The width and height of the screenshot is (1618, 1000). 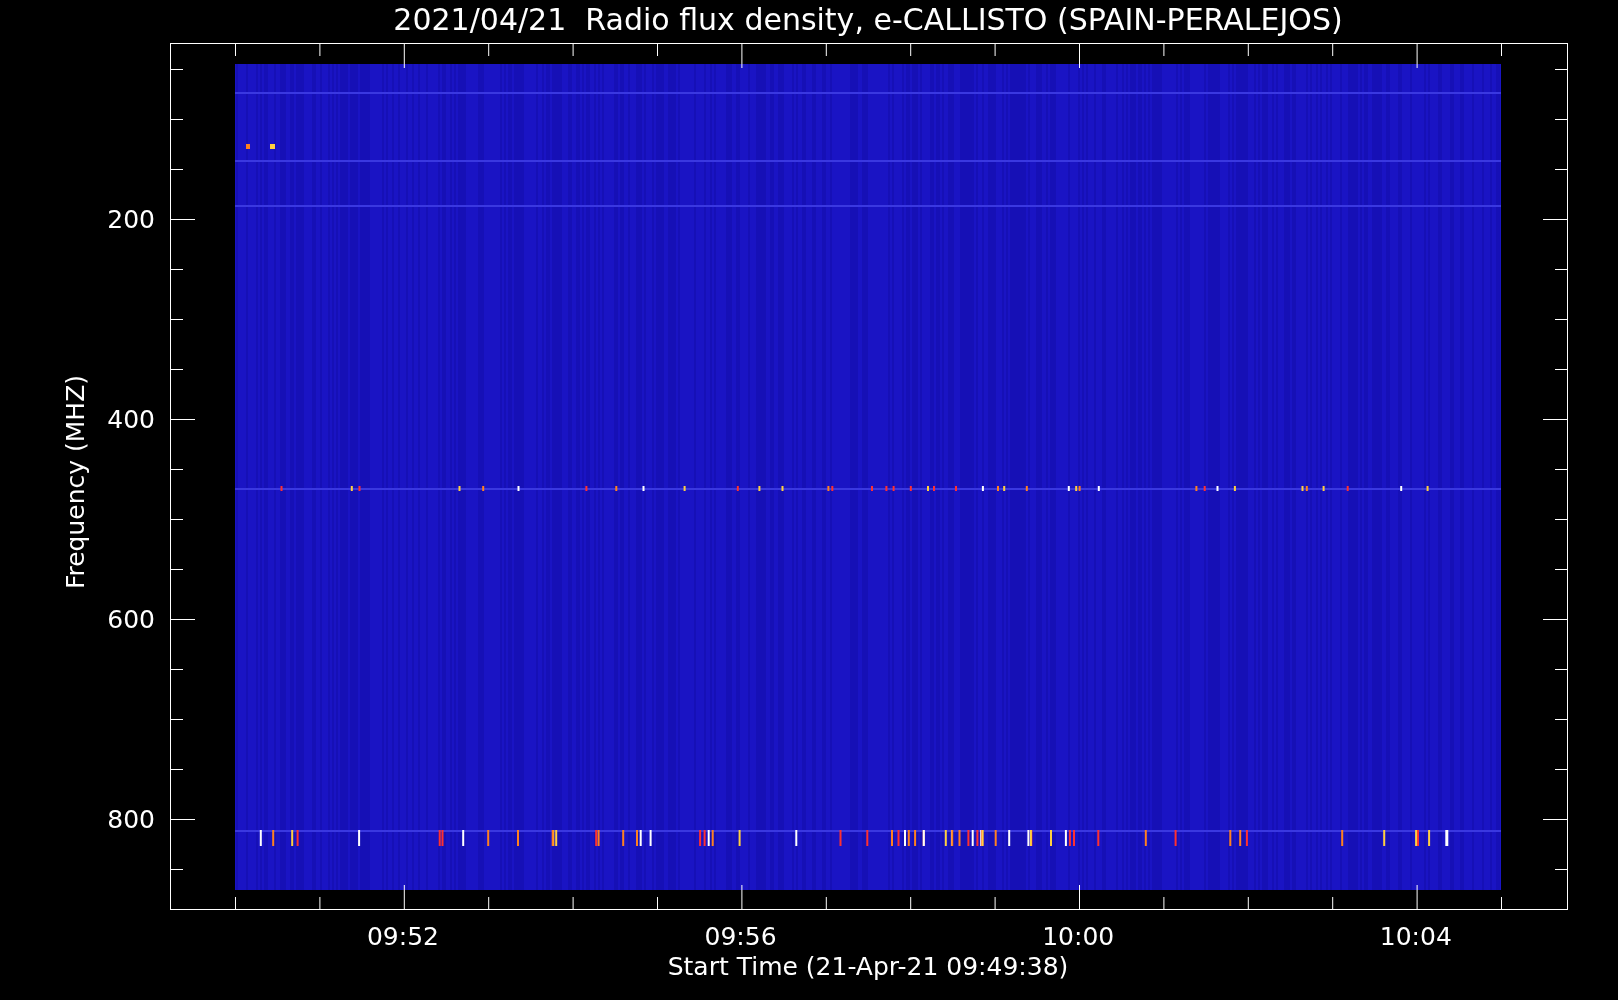 I want to click on y-tick-label: 800, so click(x=131, y=819).